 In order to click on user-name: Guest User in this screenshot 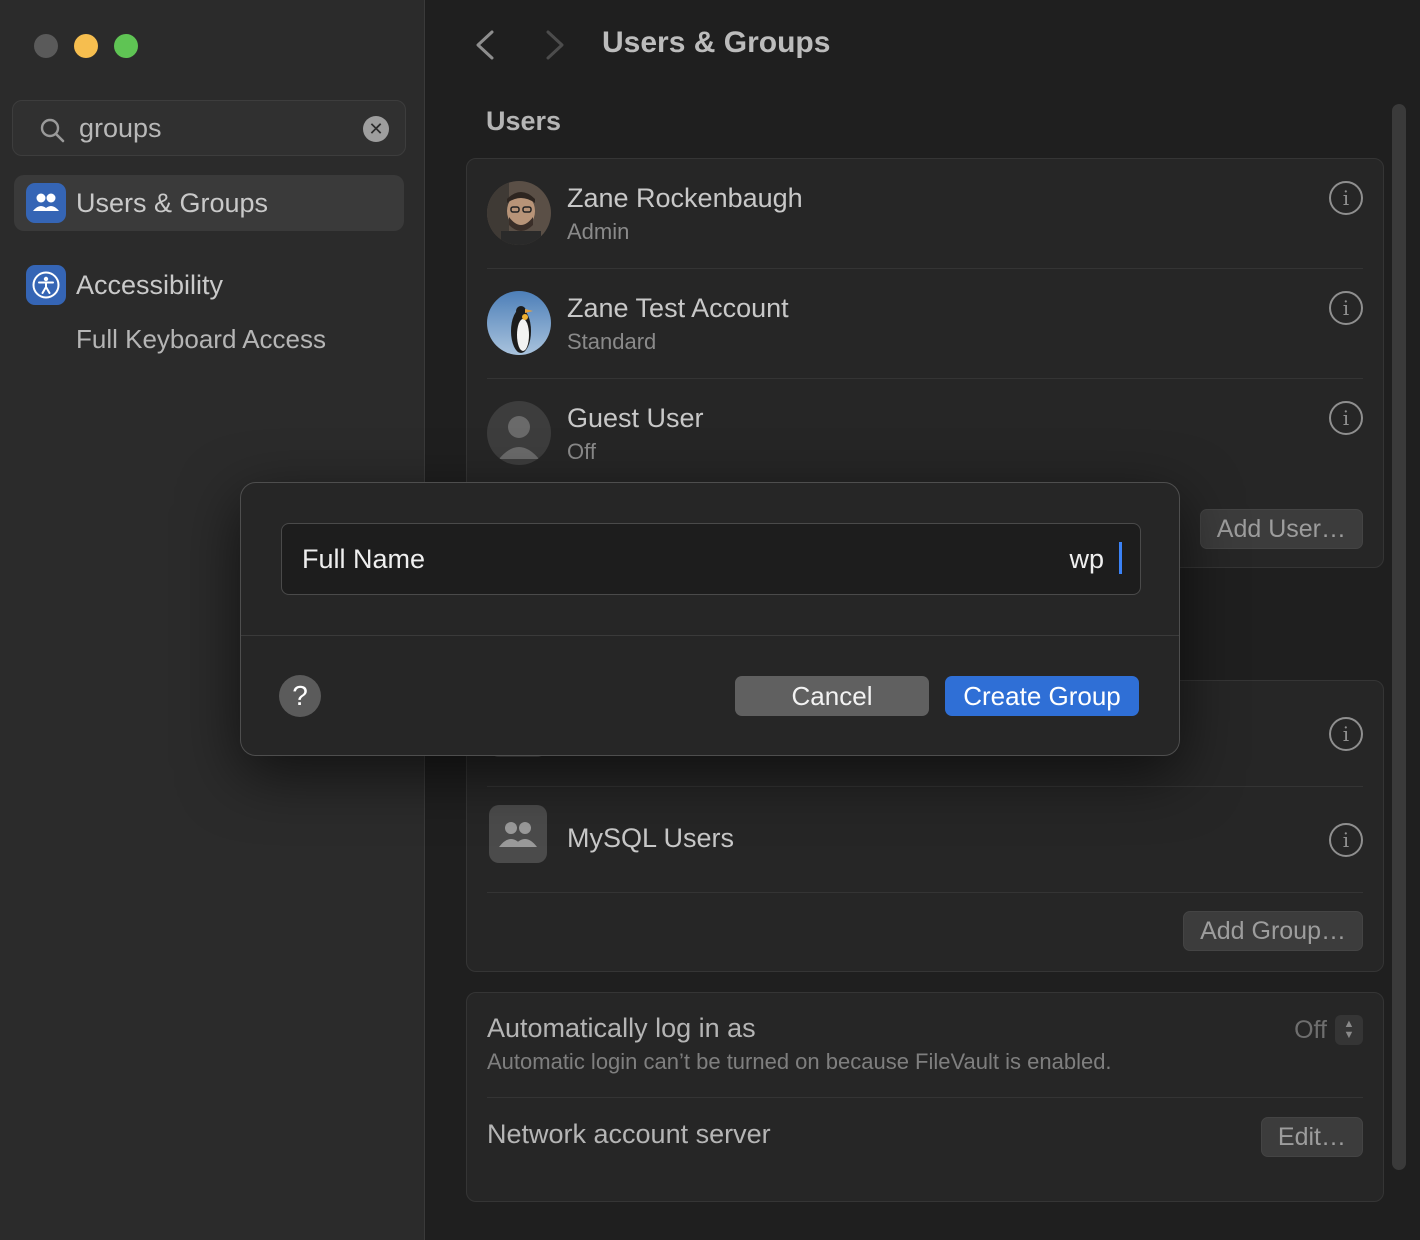, I will do `click(635, 418)`.